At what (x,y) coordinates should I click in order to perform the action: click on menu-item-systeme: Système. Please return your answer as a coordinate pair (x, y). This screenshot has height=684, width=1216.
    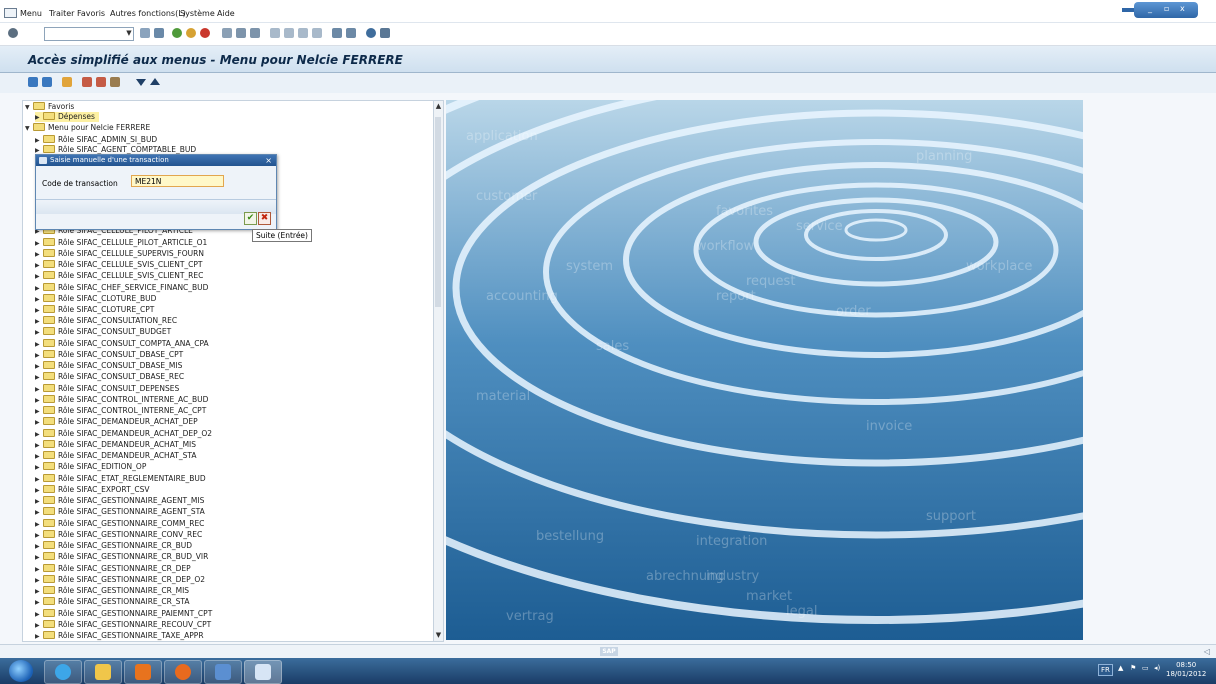
    Looking at the image, I should click on (197, 13).